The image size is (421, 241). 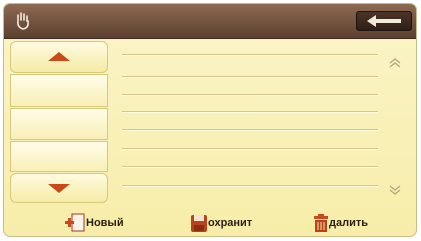 I want to click on save-button: охранит, so click(x=221, y=223).